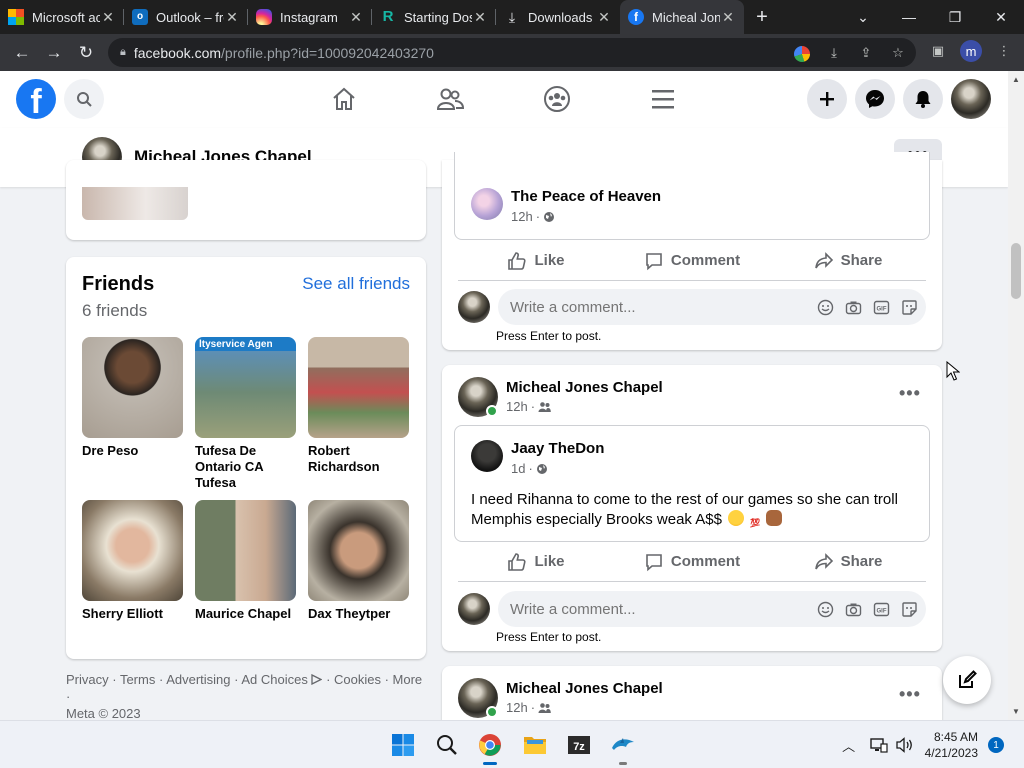 This screenshot has height=768, width=1024. Describe the element at coordinates (54, 53) in the screenshot. I see `forward-icon: →` at that location.